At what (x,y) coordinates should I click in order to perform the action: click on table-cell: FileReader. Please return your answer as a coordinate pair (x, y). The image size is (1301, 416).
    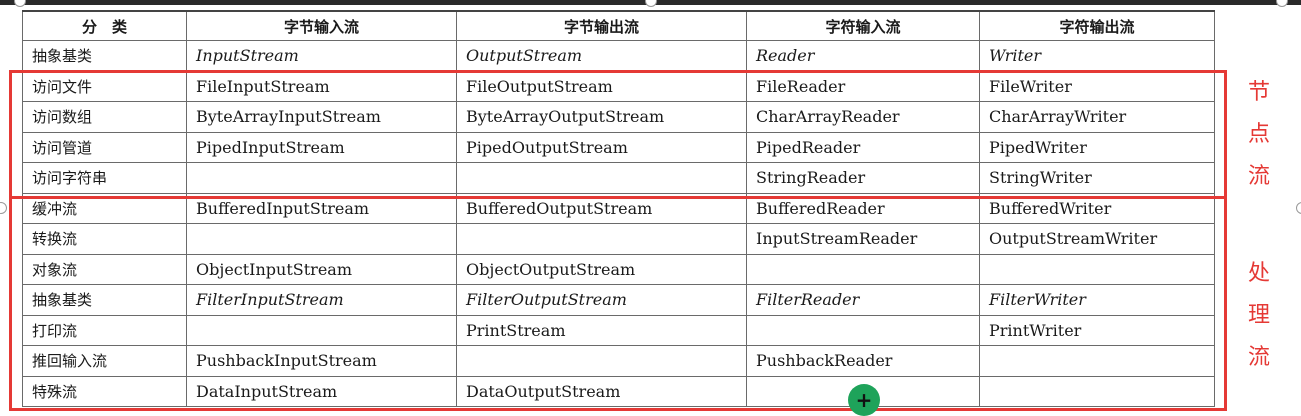
    Looking at the image, I should click on (863, 86).